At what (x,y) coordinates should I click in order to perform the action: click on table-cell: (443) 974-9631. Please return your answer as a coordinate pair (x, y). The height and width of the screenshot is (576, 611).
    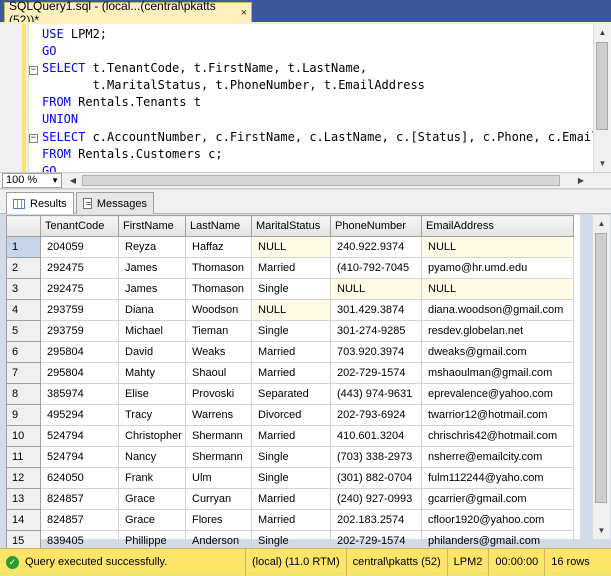
    Looking at the image, I should click on (376, 394).